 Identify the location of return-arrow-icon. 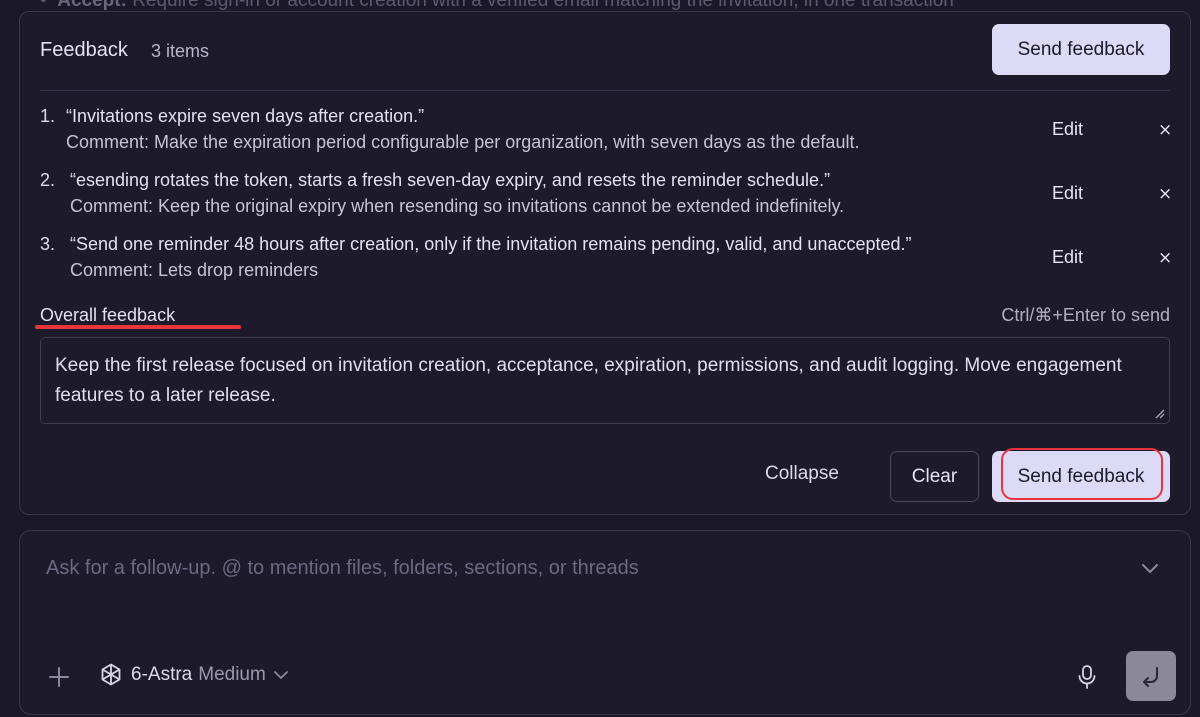
(1150, 677).